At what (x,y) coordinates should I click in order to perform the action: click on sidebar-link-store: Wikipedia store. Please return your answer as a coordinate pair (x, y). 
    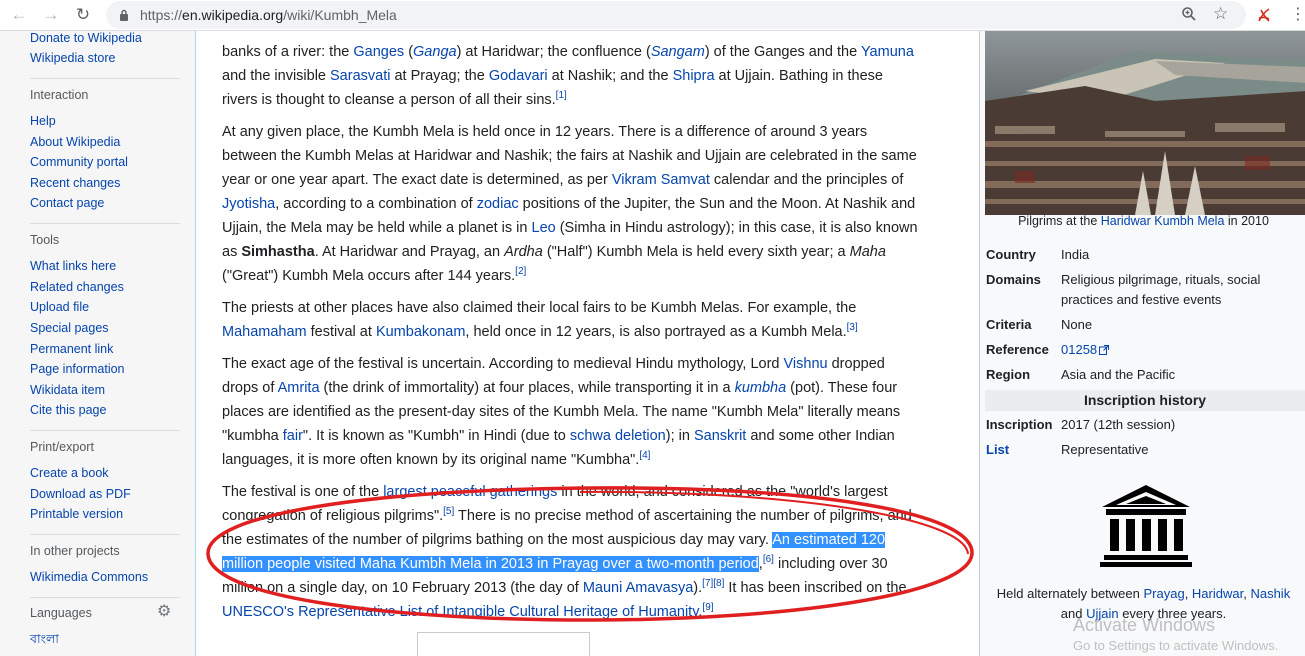
    Looking at the image, I should click on (72, 58).